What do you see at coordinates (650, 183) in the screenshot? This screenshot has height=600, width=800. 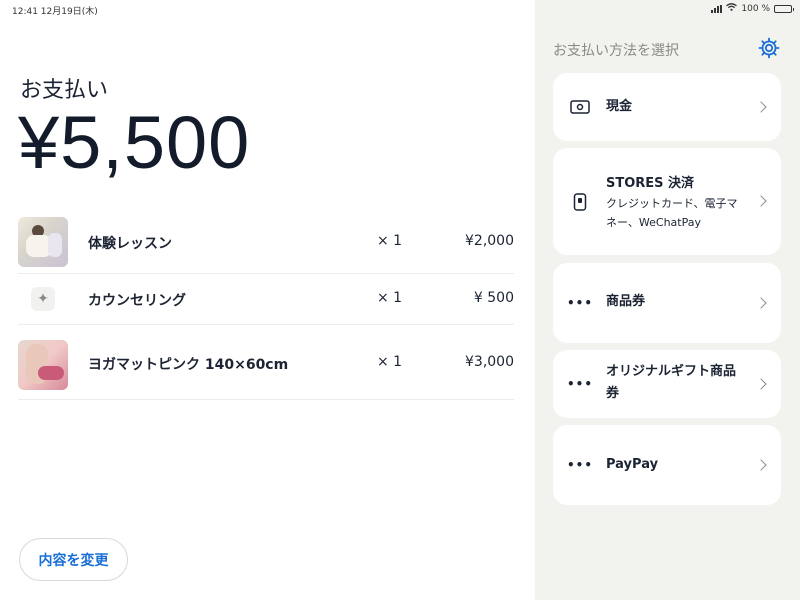 I see `payment-option-label: STORES 決済` at bounding box center [650, 183].